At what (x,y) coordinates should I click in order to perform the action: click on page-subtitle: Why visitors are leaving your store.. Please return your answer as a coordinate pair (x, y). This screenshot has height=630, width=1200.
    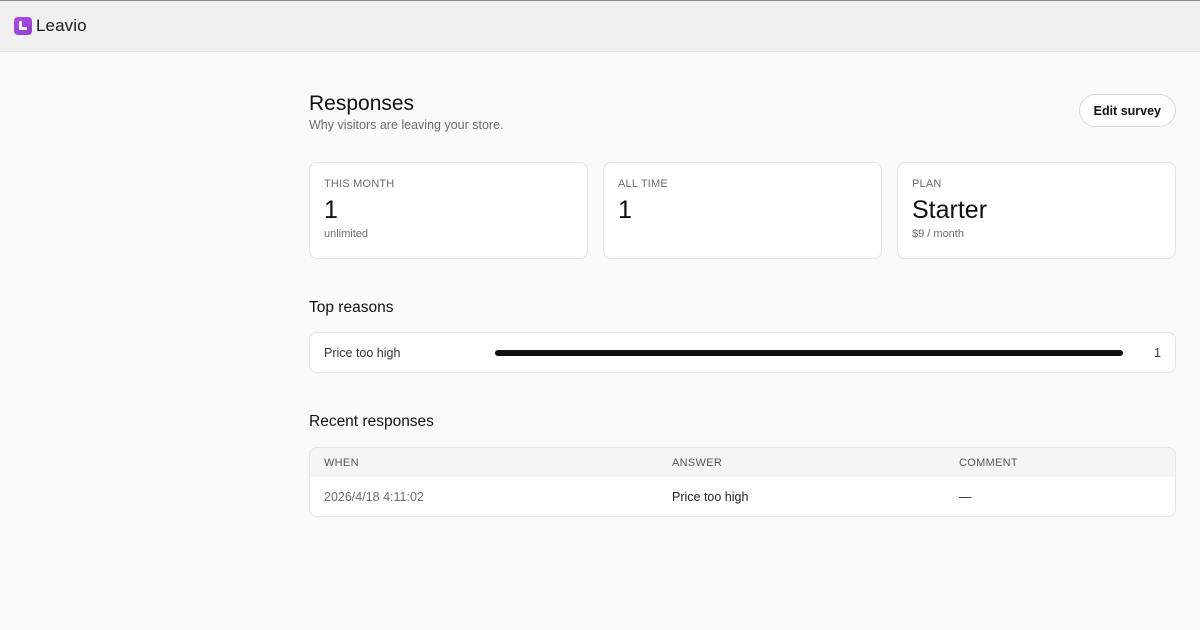
    Looking at the image, I should click on (406, 125).